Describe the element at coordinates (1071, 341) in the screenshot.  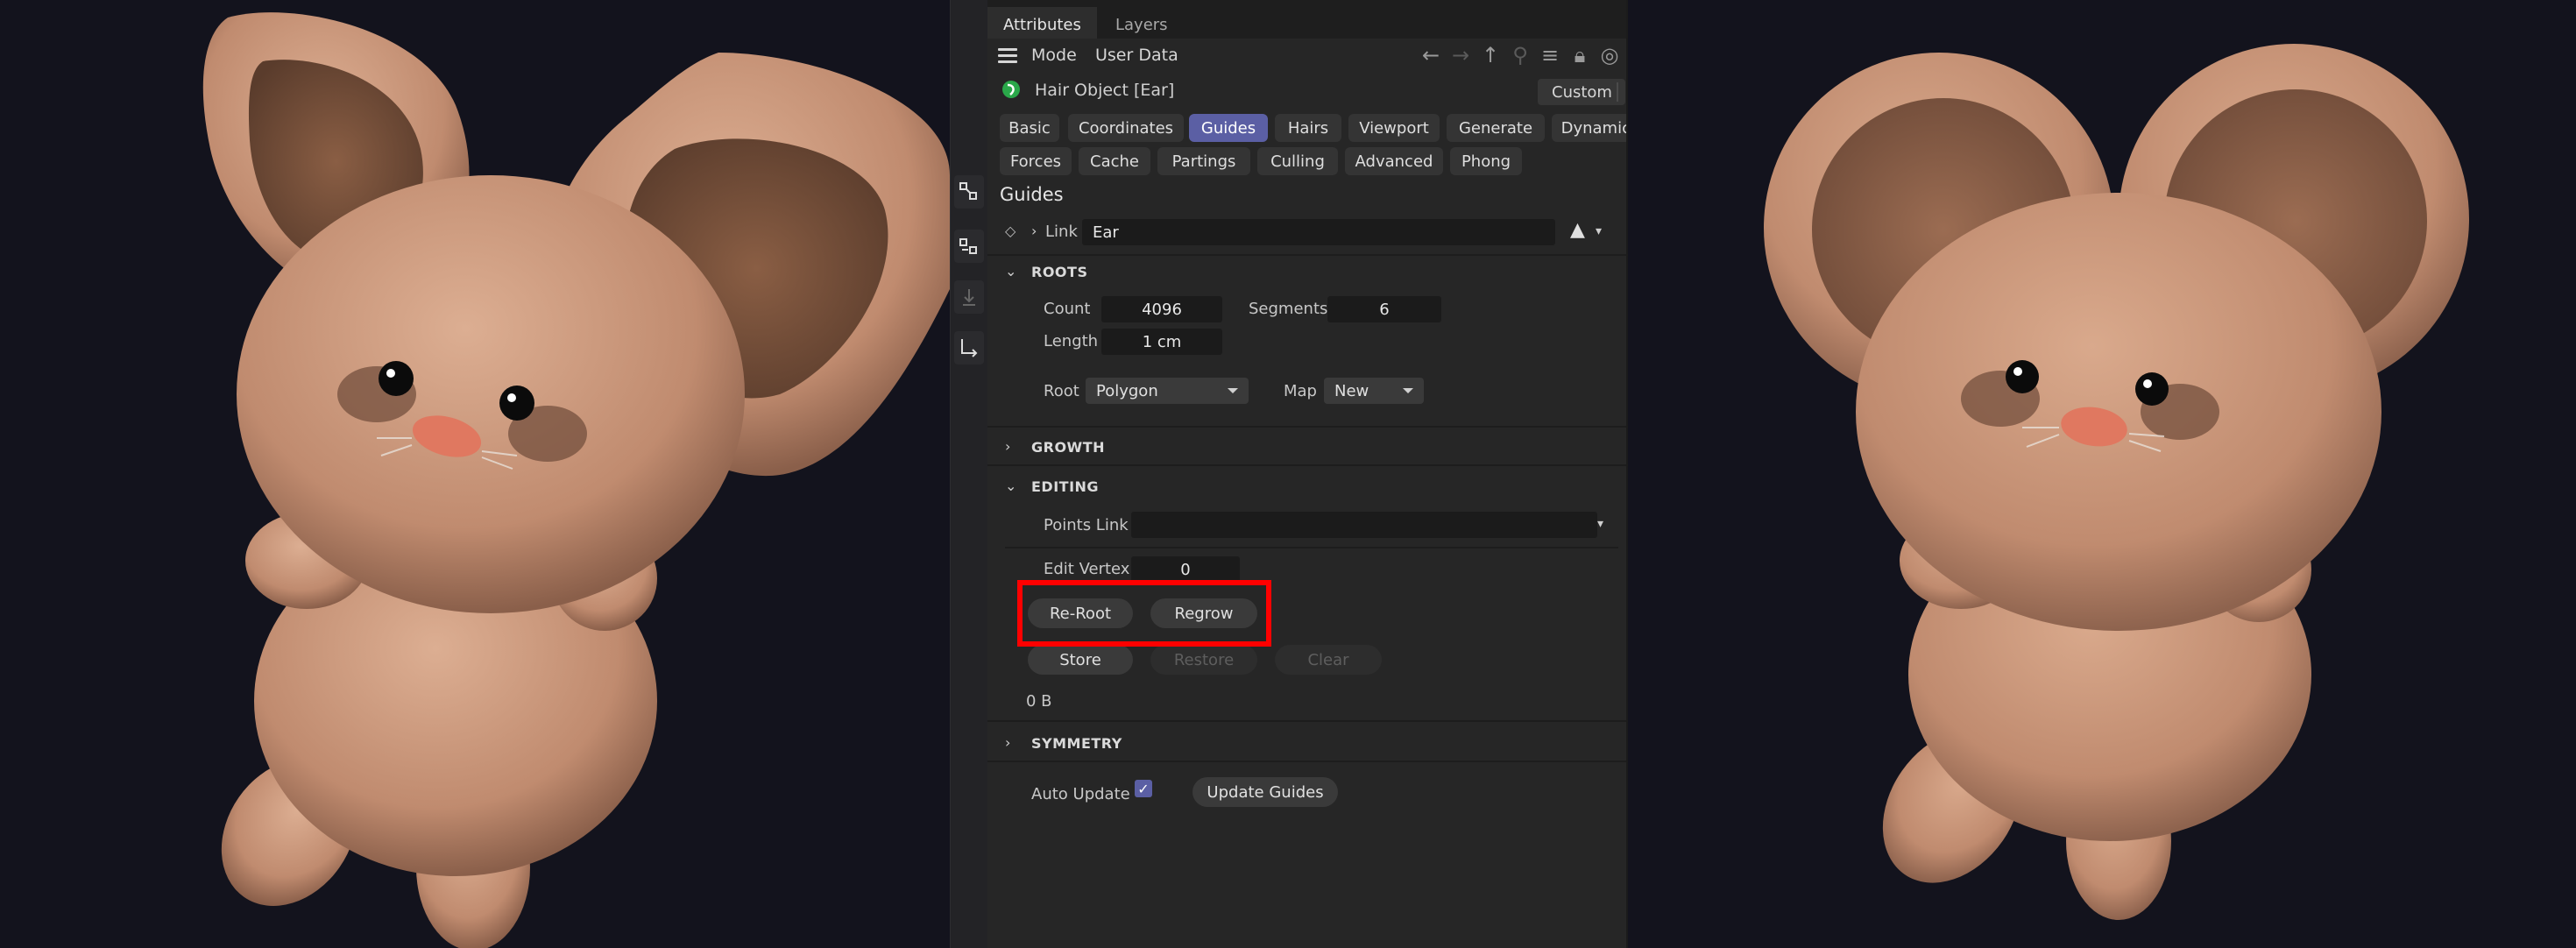
I see `length-label: Length` at that location.